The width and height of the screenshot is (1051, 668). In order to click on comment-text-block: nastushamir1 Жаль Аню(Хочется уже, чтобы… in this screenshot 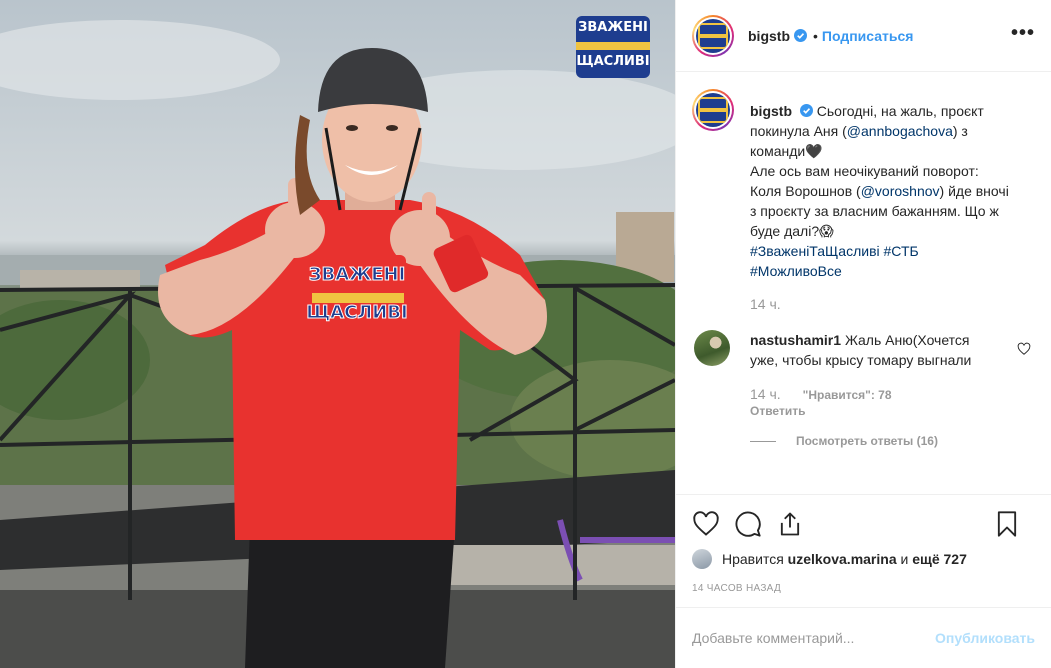, I will do `click(870, 350)`.